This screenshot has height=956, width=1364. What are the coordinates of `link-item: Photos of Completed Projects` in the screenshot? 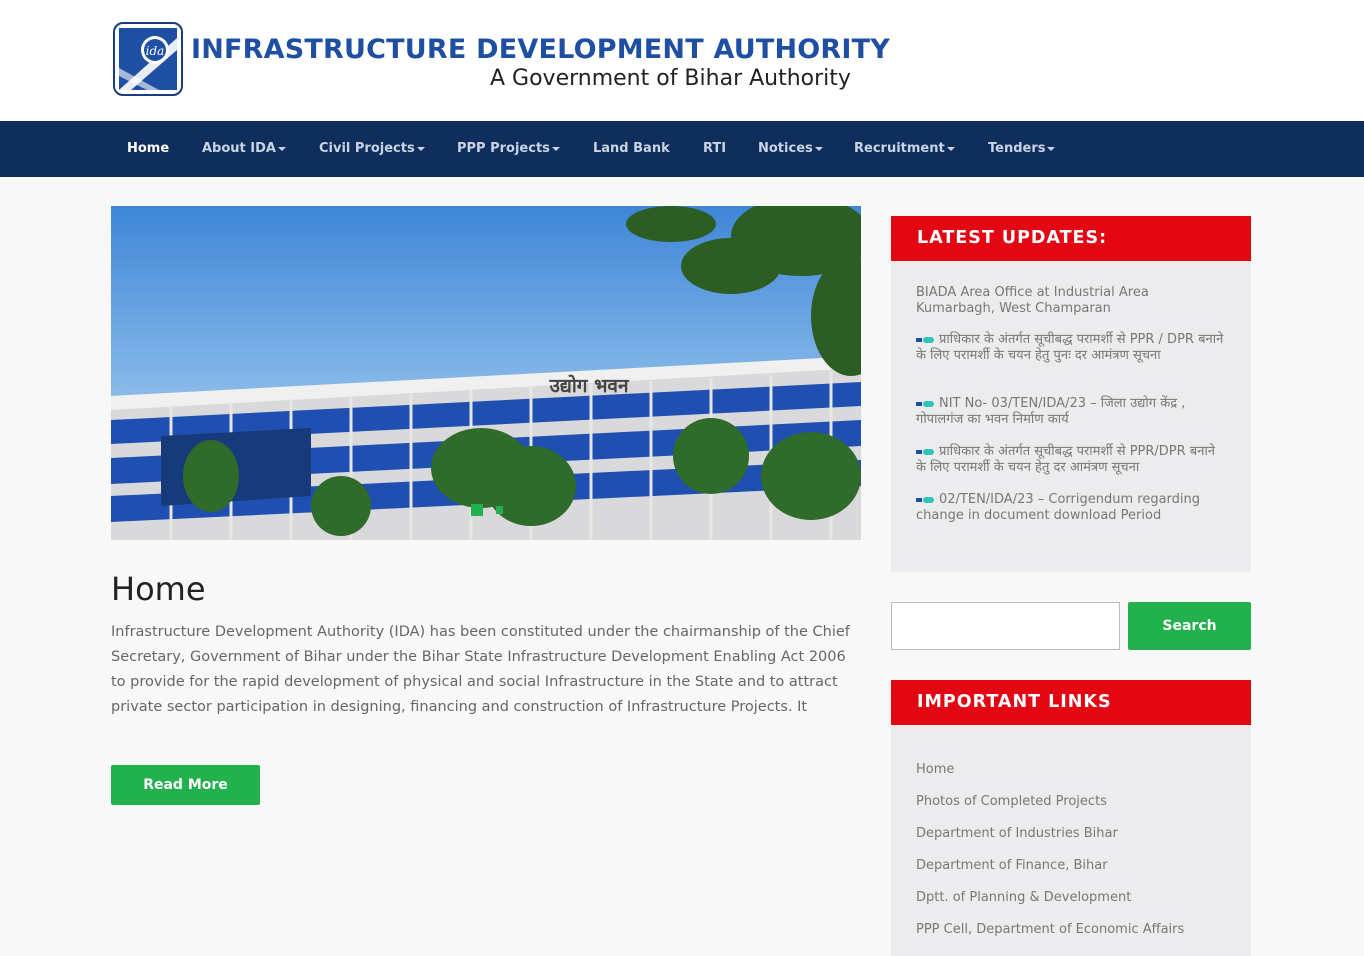 It's located at (1071, 807).